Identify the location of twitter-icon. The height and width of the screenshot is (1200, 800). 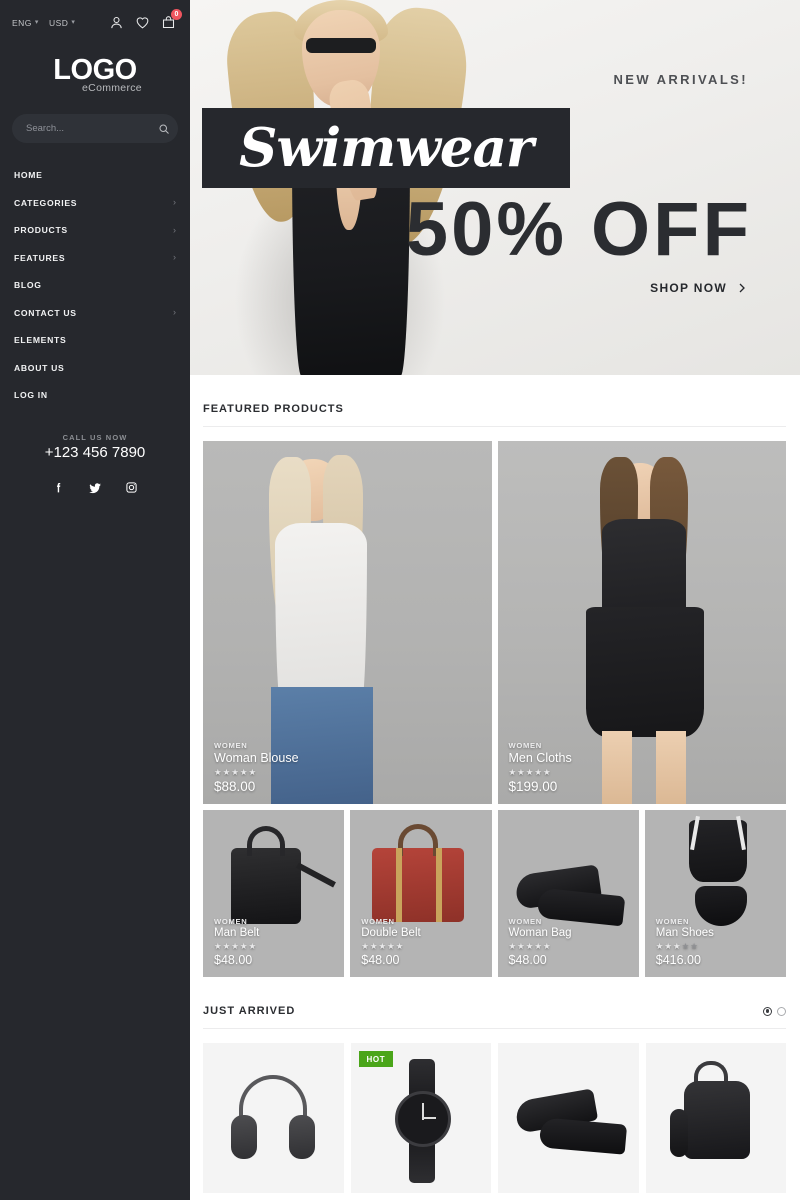
(95, 488).